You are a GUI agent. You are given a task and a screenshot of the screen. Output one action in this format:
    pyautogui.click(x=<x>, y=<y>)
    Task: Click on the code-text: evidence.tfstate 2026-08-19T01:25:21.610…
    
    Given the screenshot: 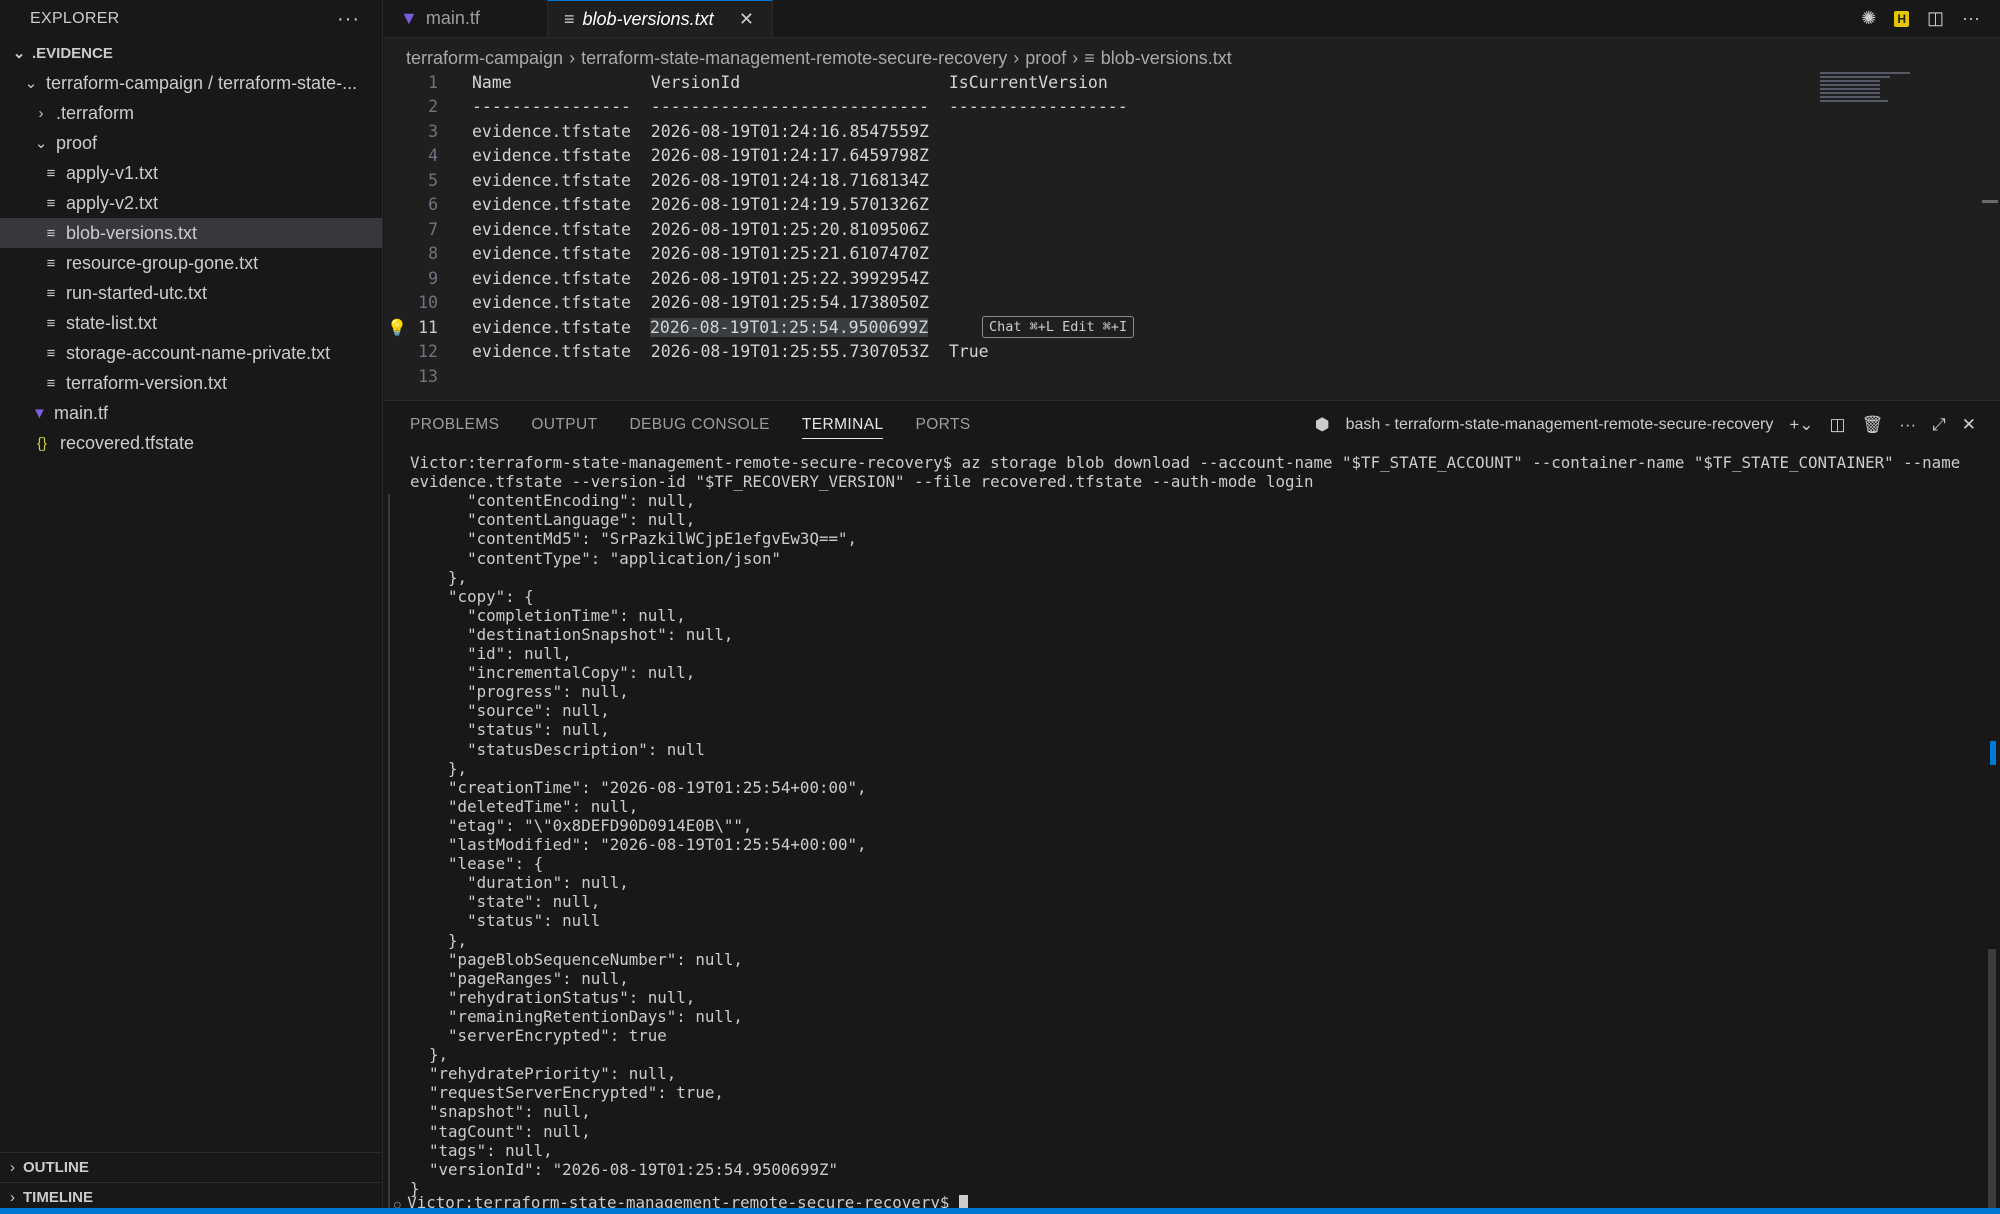 What is the action you would take?
    pyautogui.click(x=700, y=253)
    